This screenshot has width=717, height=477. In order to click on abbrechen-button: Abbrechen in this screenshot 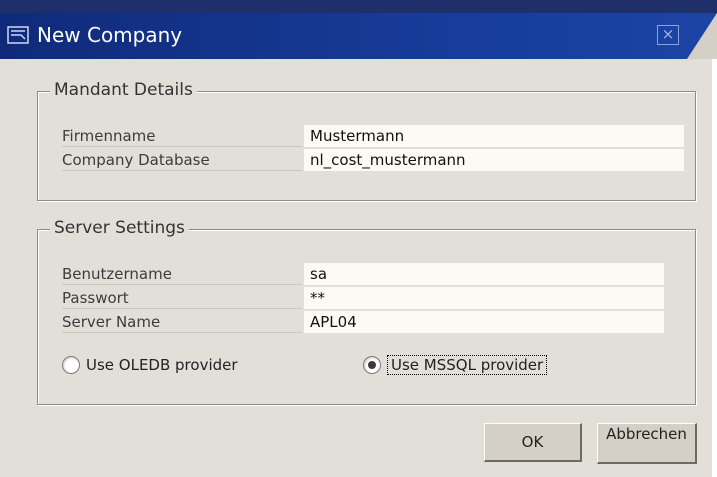, I will do `click(647, 443)`.